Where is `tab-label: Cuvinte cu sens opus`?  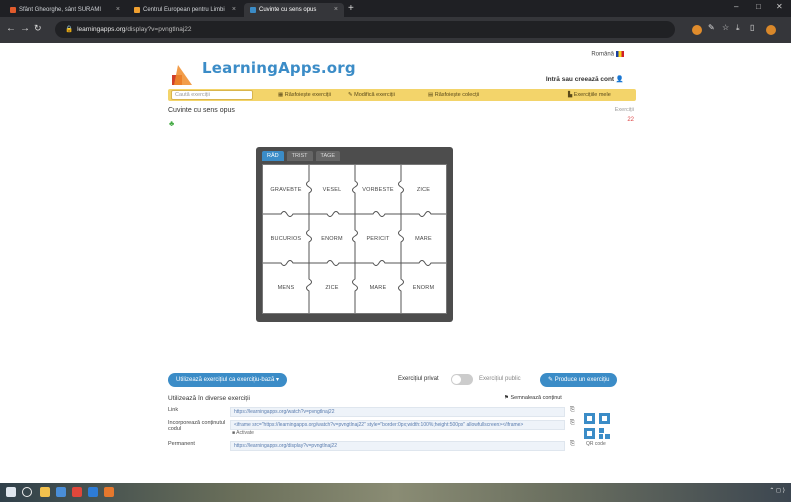 tab-label: Cuvinte cu sens opus is located at coordinates (288, 10).